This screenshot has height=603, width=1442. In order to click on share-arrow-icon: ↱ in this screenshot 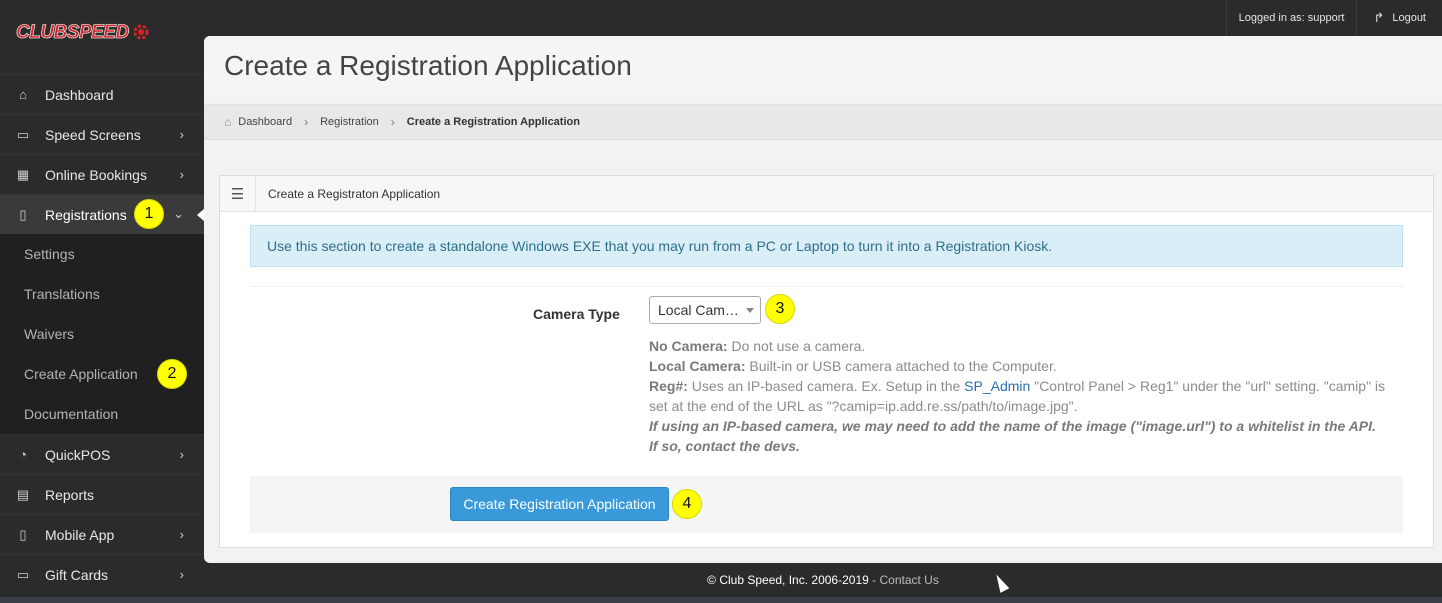, I will do `click(1379, 17)`.